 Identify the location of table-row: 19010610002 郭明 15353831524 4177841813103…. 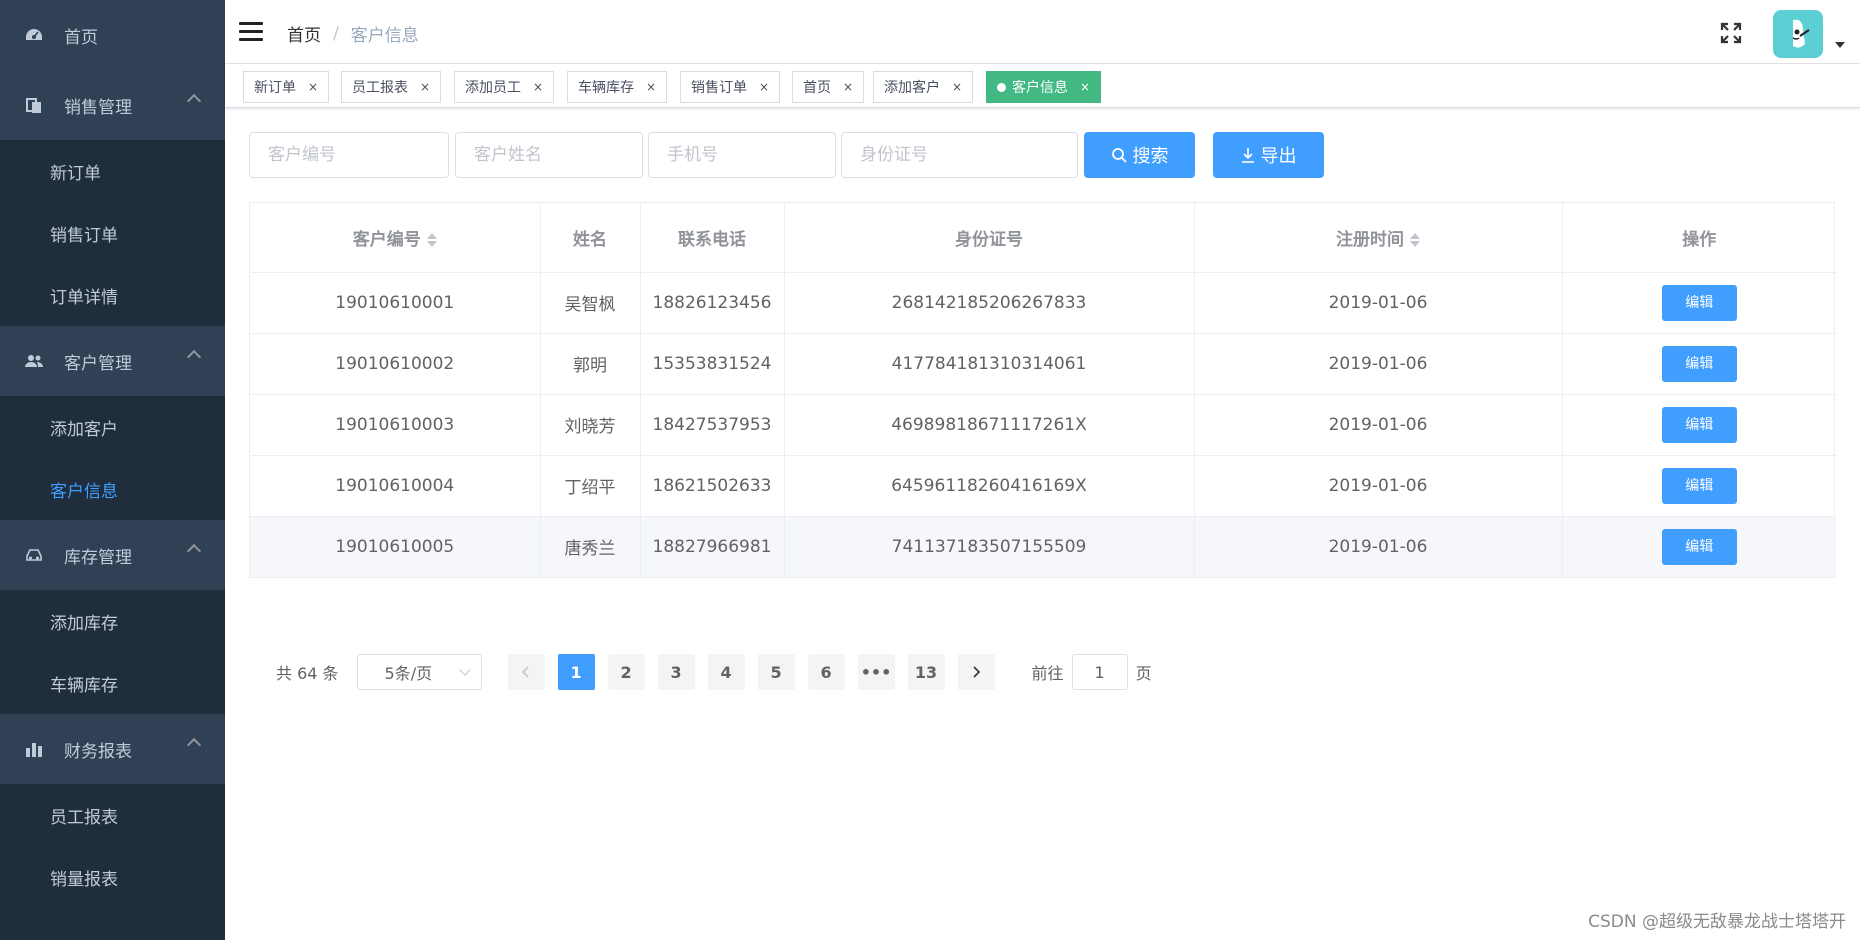
(1043, 364).